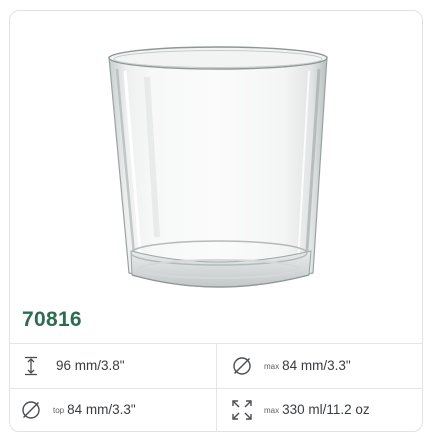  What do you see at coordinates (242, 410) in the screenshot?
I see `capacity-icon` at bounding box center [242, 410].